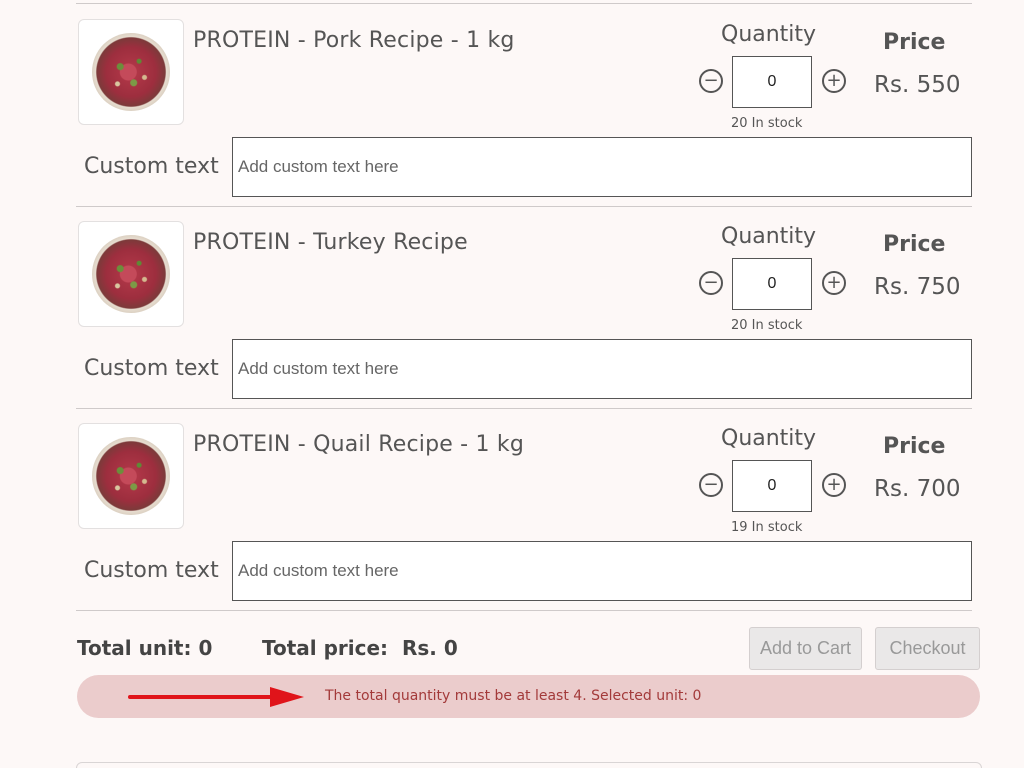 The image size is (1024, 768). I want to click on product-name: PROTEIN - Quail Recipe - 1 kg, so click(358, 444).